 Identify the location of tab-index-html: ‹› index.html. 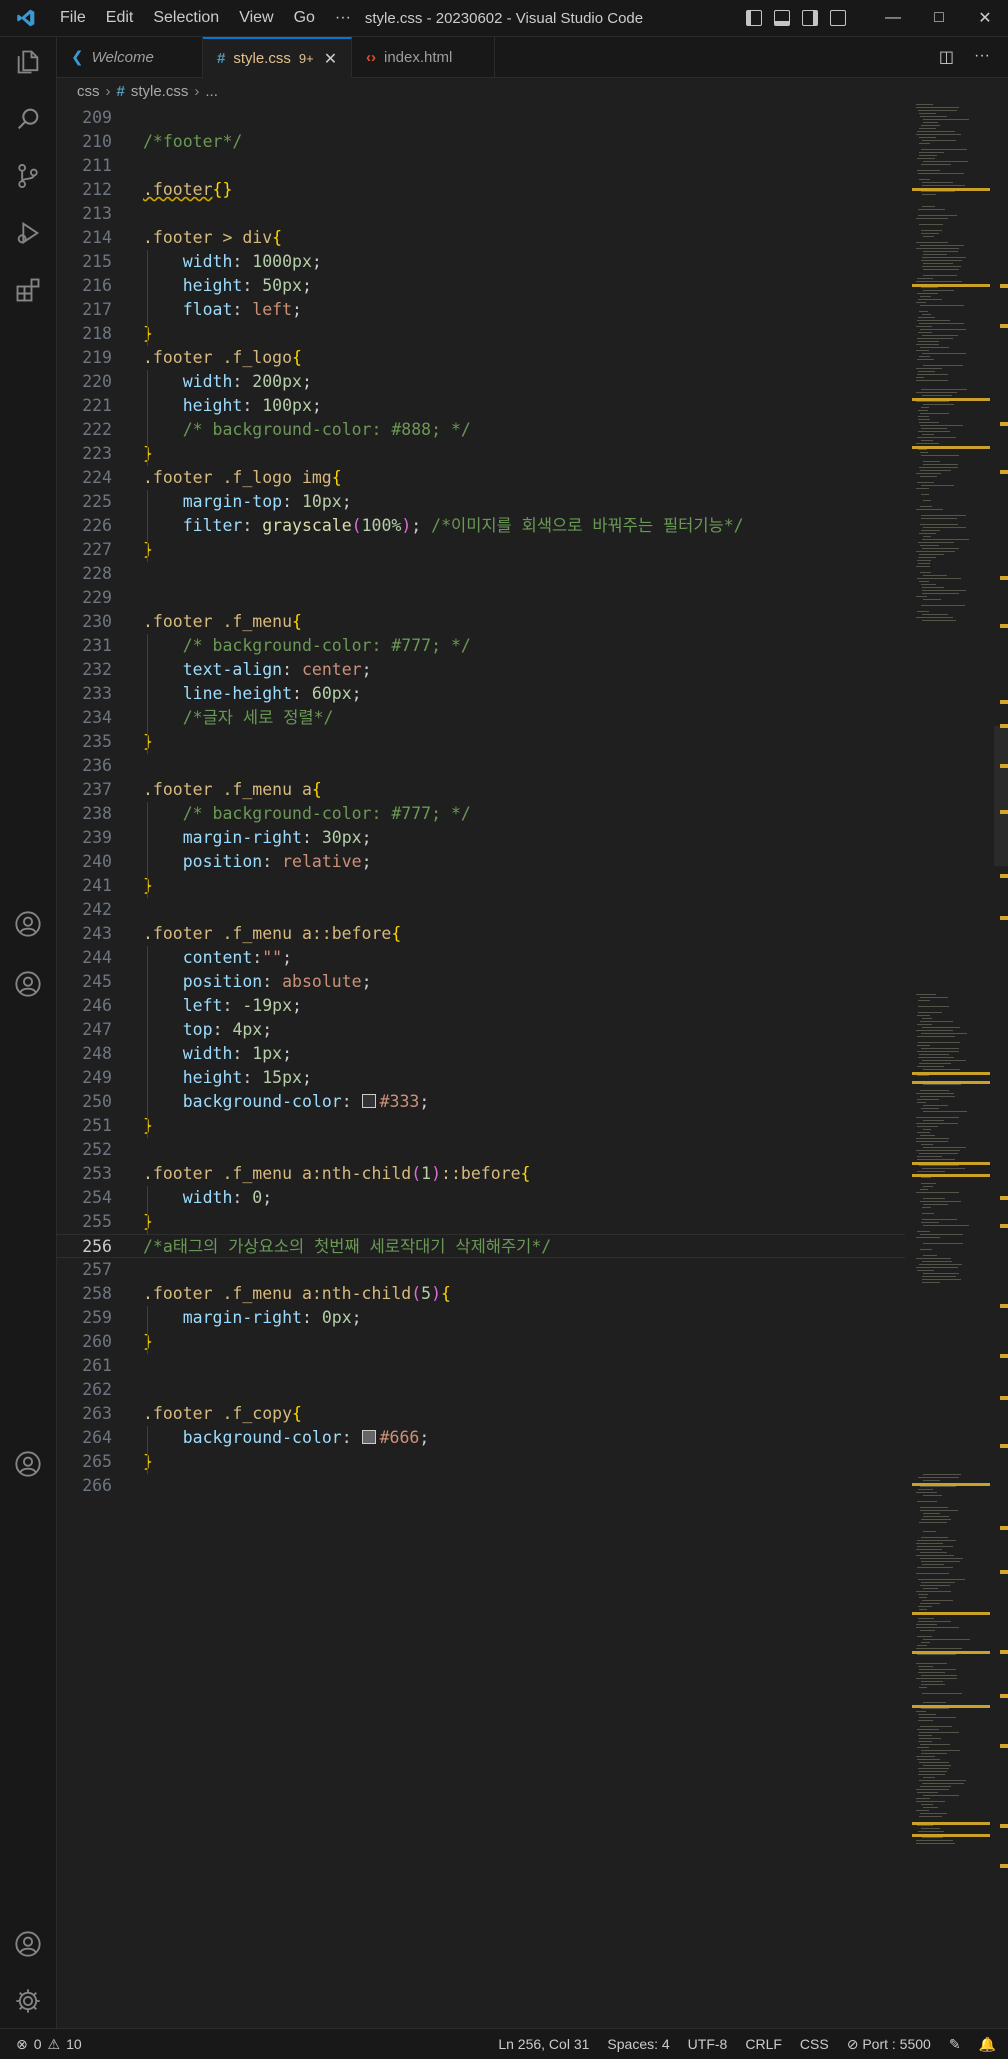
(423, 57).